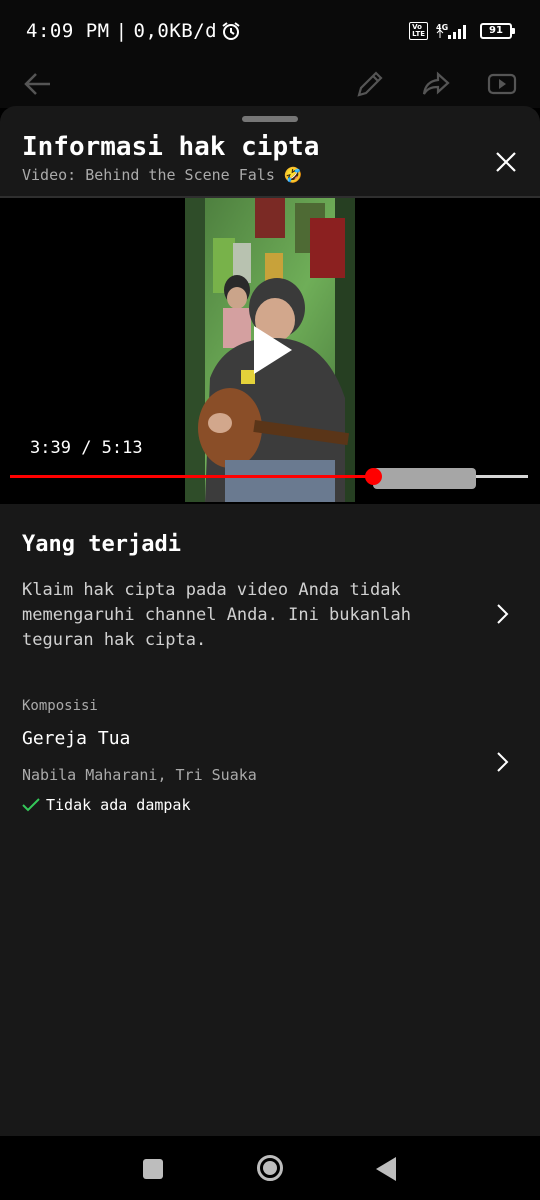 This screenshot has width=540, height=1200. Describe the element at coordinates (270, 119) in the screenshot. I see `drag-handle` at that location.